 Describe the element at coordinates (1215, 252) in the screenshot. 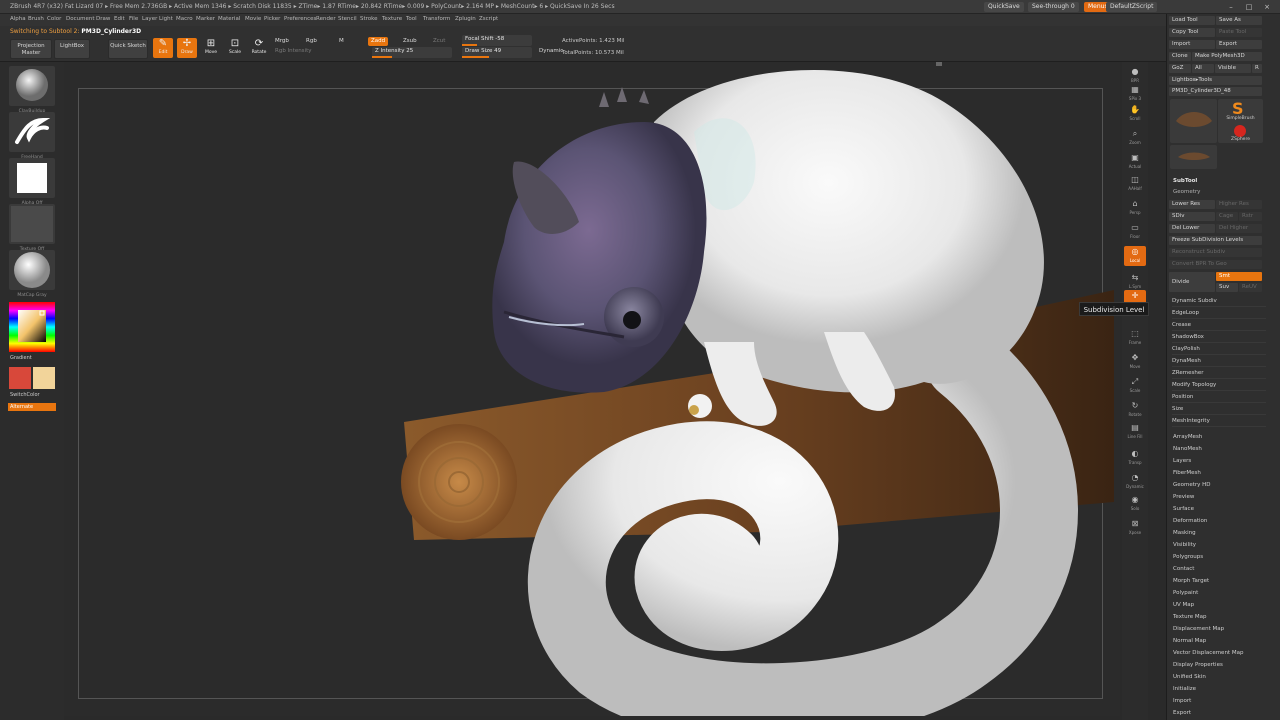

I see `reconstruct-subdiv-button: Reconstruct Subdiv` at that location.